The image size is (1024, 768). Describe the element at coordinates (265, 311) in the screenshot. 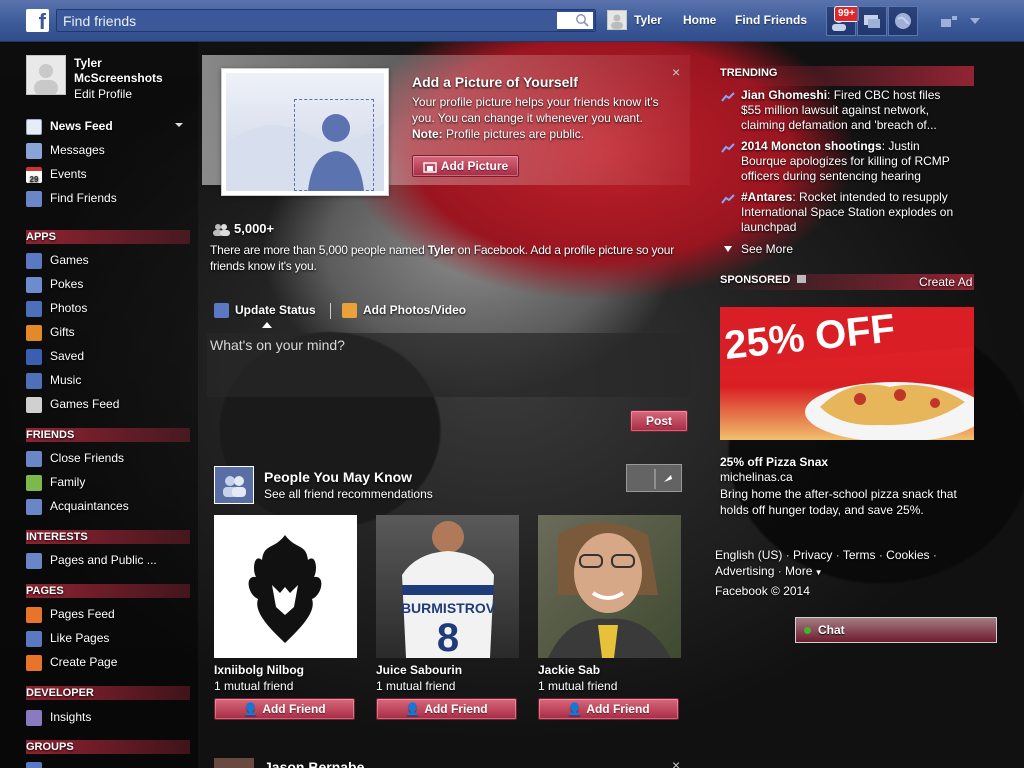

I see `tab-update-status: Update Status` at that location.